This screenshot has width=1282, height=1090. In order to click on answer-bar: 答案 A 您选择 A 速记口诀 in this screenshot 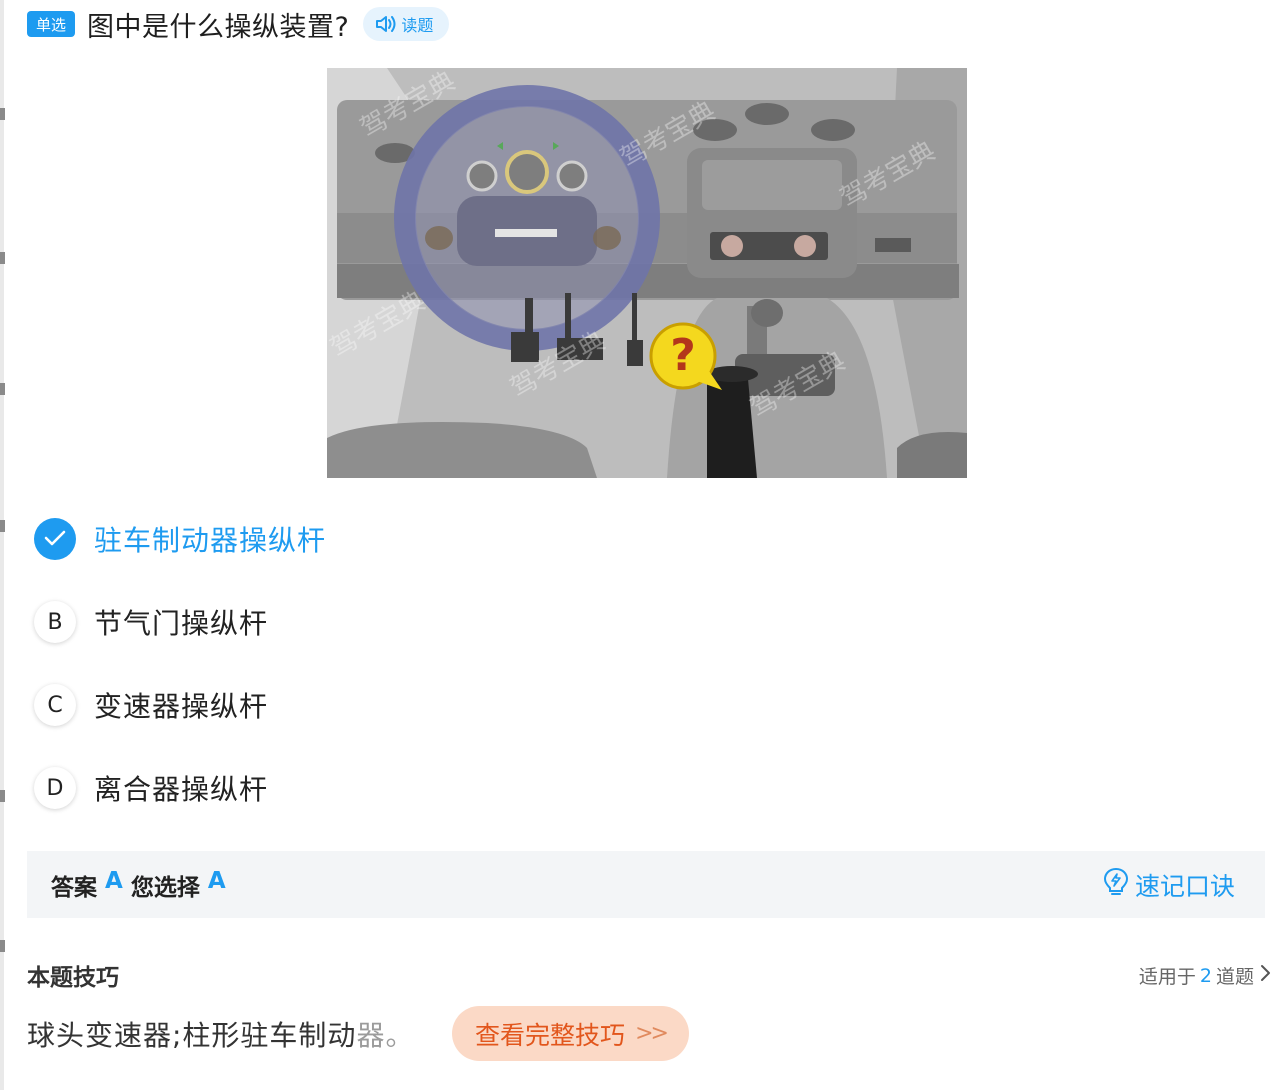, I will do `click(646, 884)`.